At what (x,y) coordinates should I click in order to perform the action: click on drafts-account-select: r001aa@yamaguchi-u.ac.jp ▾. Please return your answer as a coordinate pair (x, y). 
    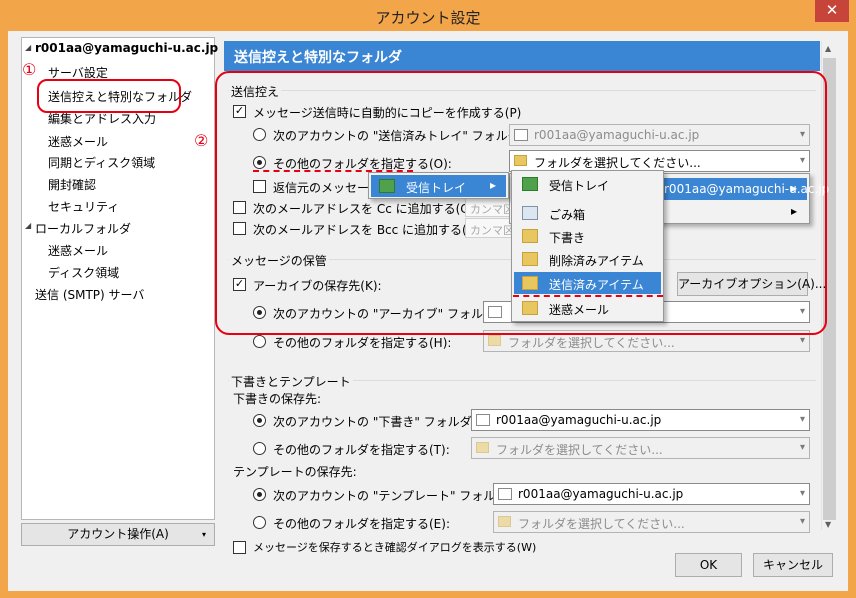
    Looking at the image, I should click on (640, 420).